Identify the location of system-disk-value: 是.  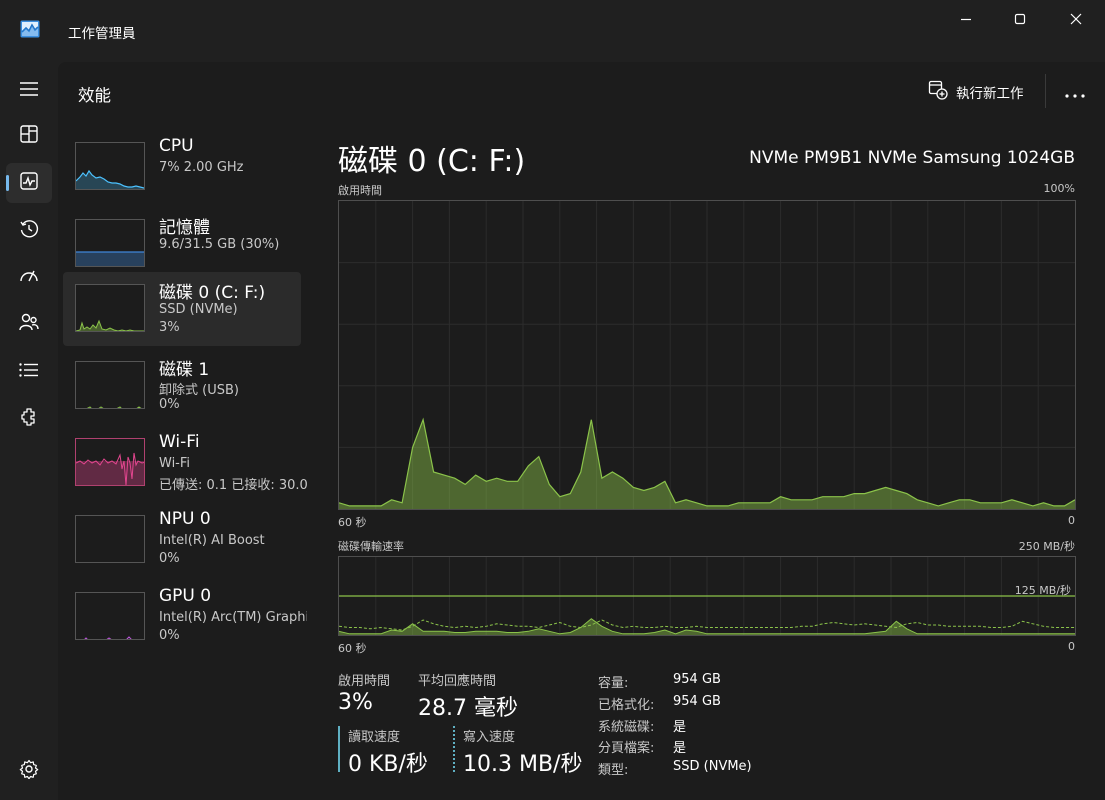
(680, 727).